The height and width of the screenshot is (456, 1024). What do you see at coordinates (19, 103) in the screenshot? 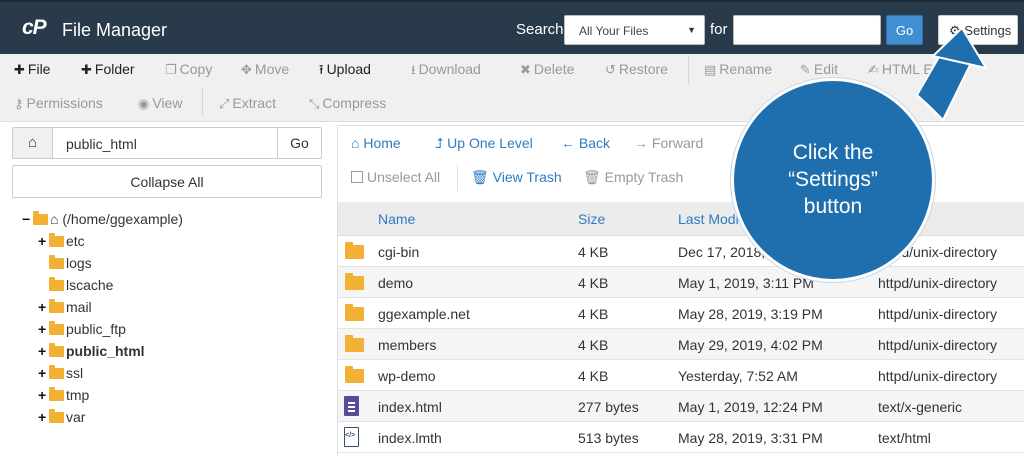
I see `key-icon: ⚷` at bounding box center [19, 103].